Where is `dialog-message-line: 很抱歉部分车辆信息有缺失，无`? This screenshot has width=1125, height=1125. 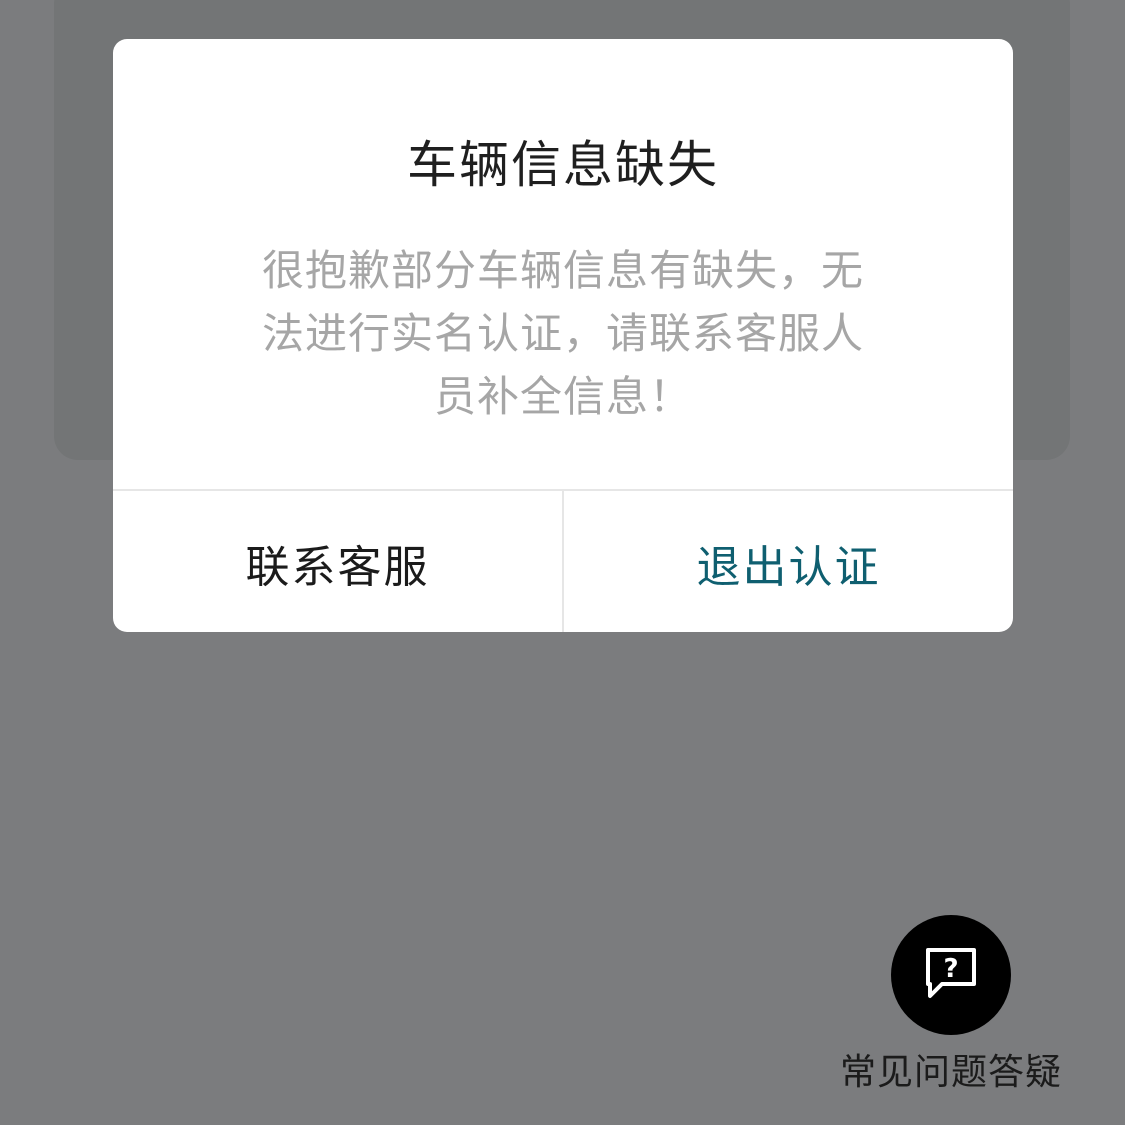 dialog-message-line: 很抱歉部分车辆信息有缺失，无 is located at coordinates (562, 270).